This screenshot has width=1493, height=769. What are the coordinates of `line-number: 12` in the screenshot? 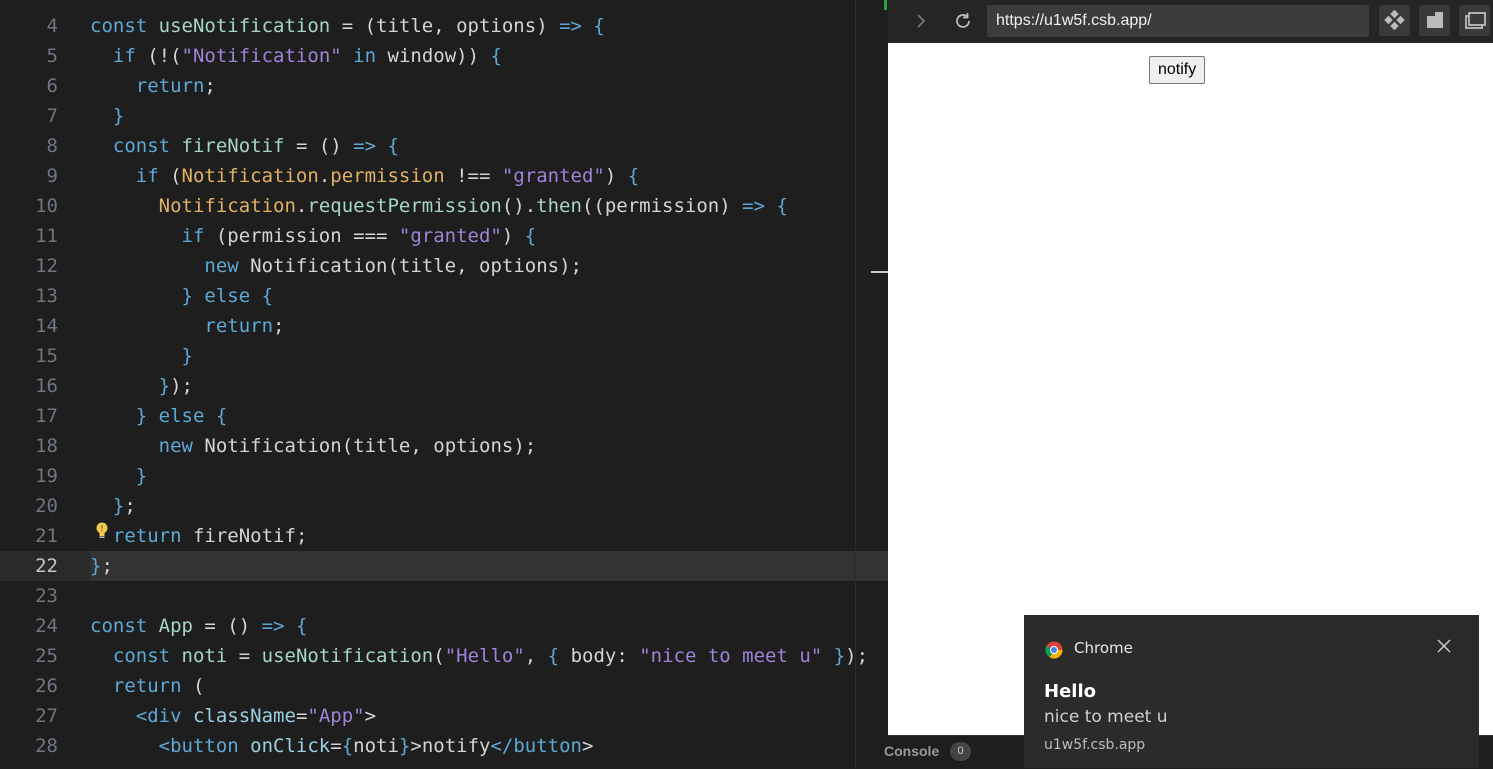 It's located at (46, 266).